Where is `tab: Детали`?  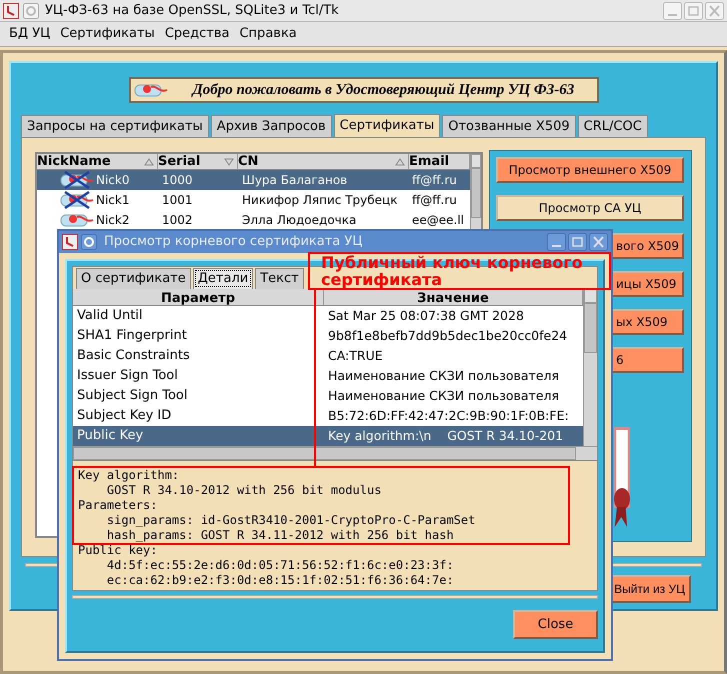 tab: Детали is located at coordinates (223, 278).